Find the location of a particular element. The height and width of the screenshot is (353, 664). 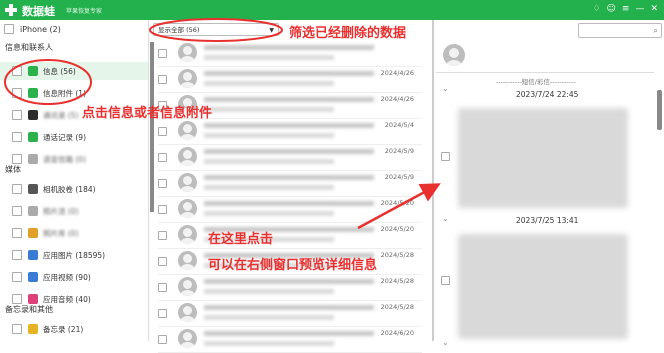

annotation-click: 点击信息或者信息附件 is located at coordinates (147, 113).